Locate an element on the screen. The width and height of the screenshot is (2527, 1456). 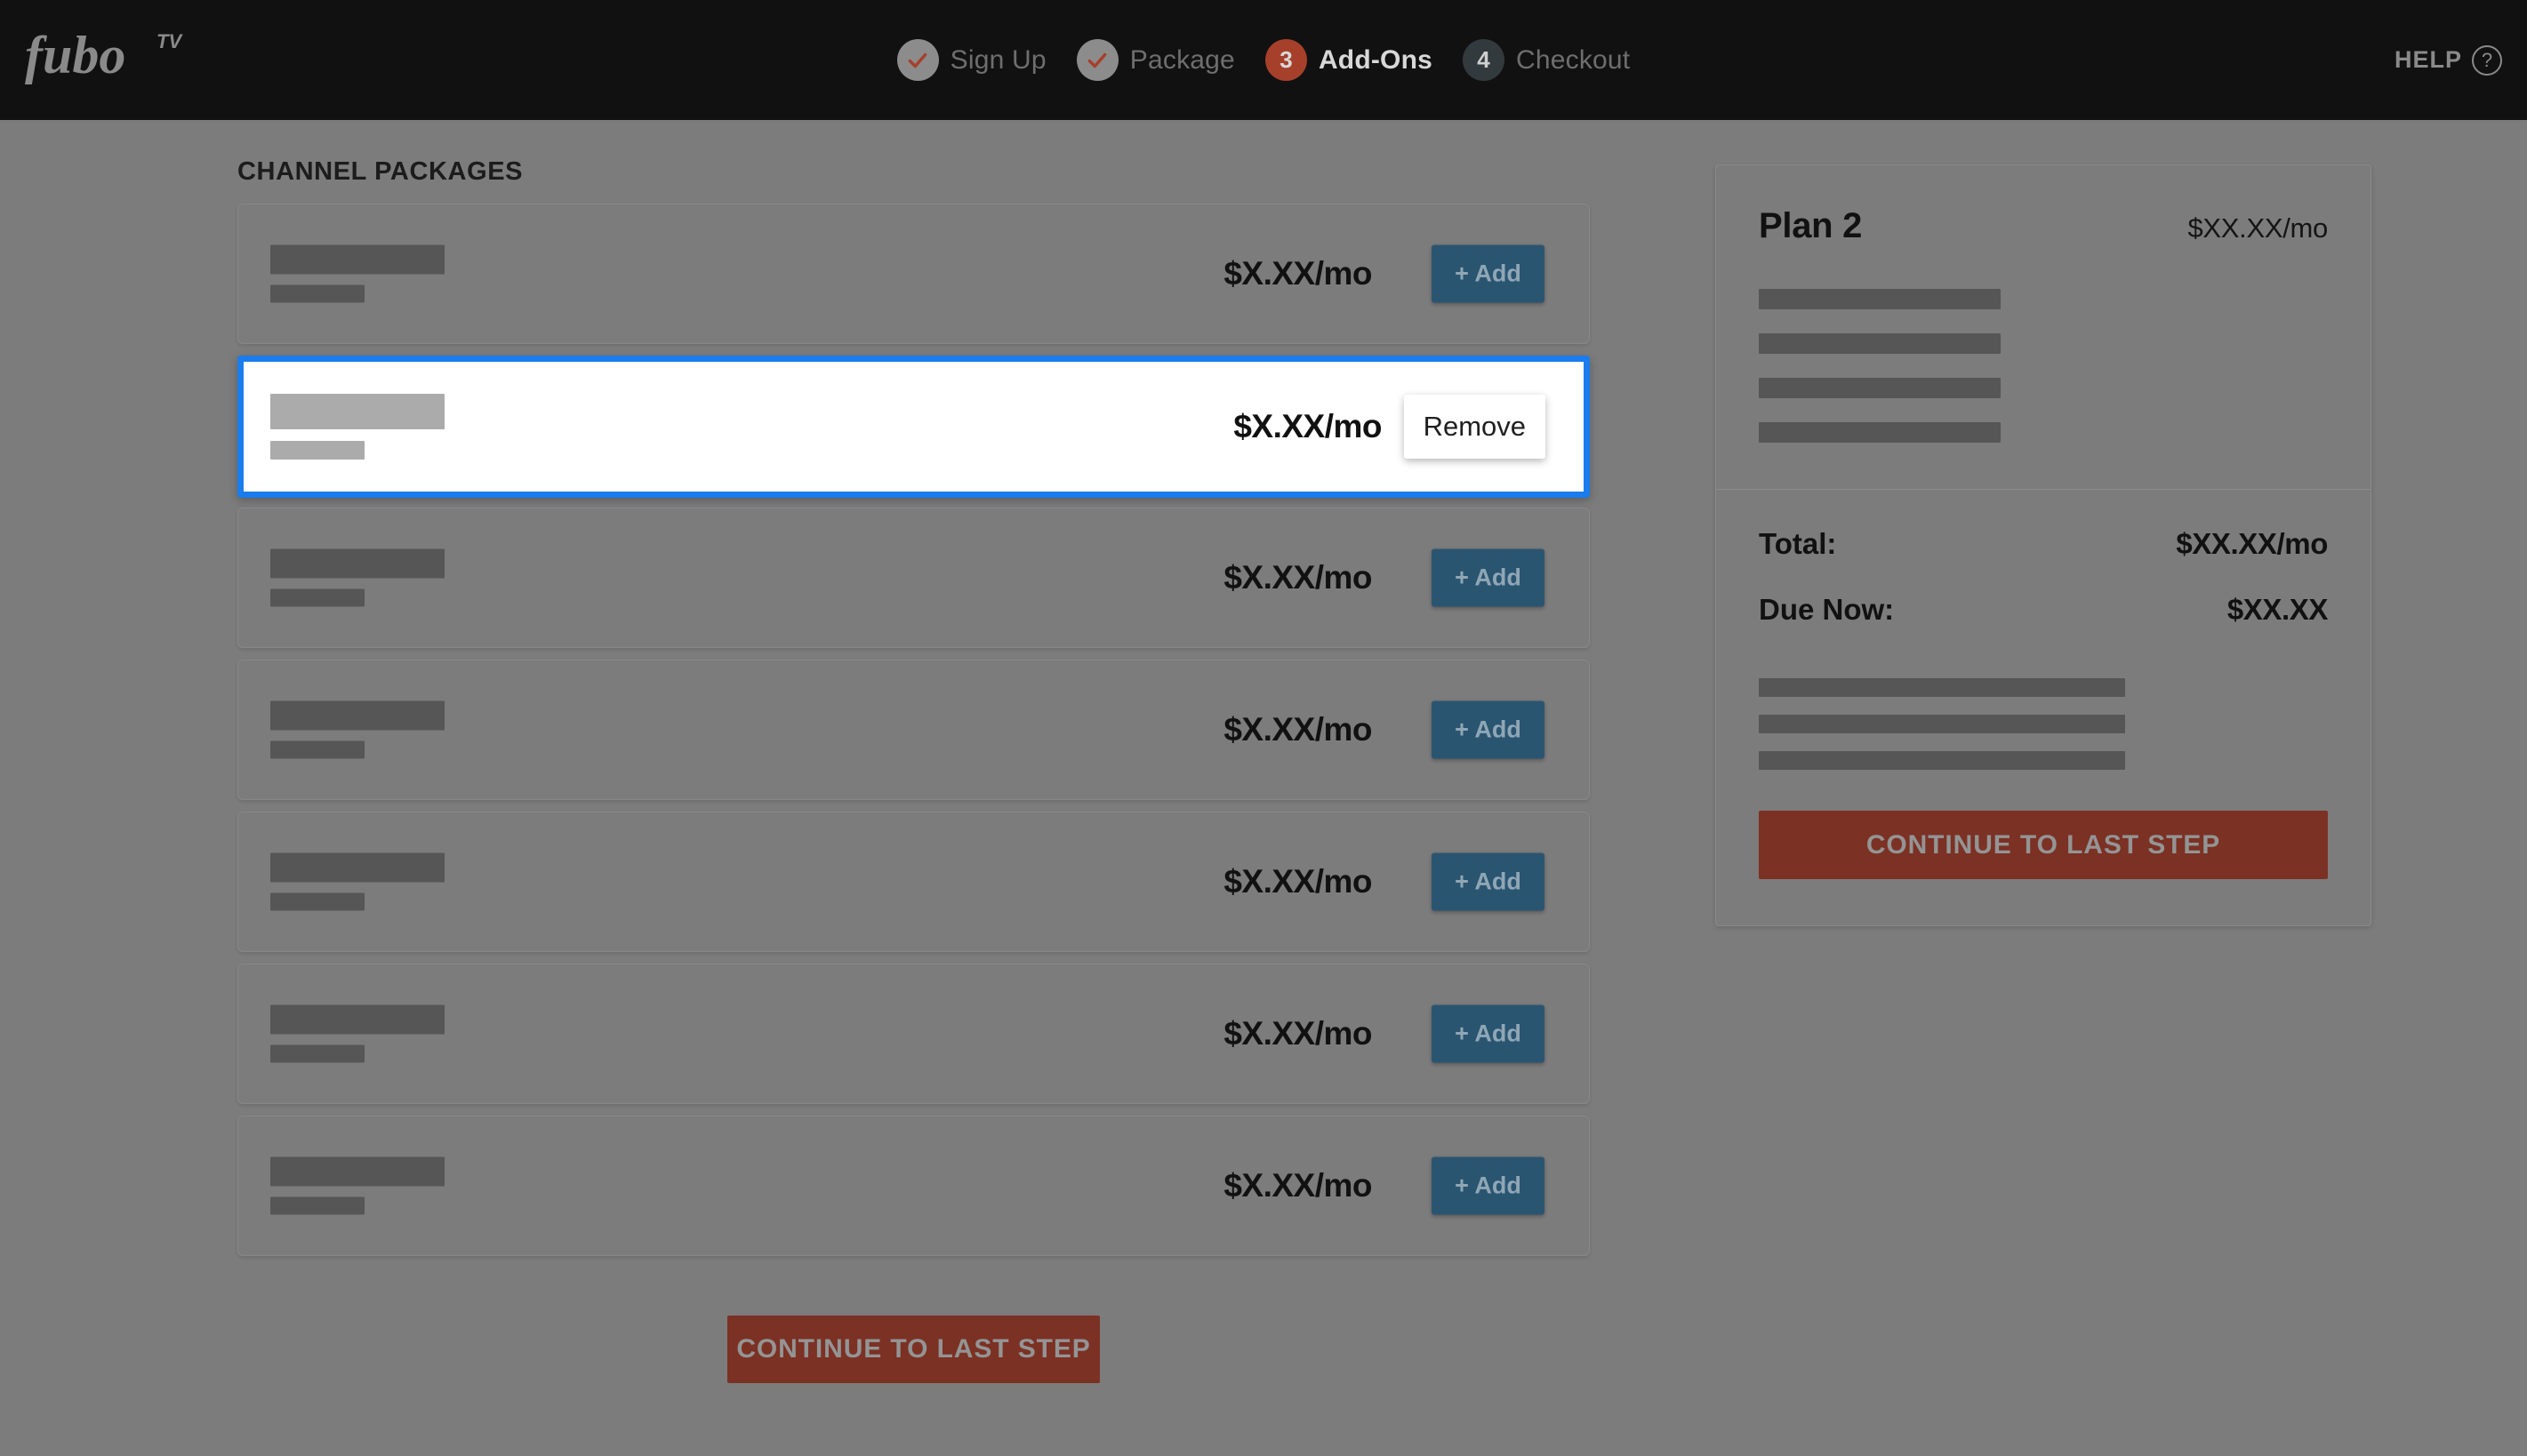
plan-features-placeholder is located at coordinates (2043, 367).